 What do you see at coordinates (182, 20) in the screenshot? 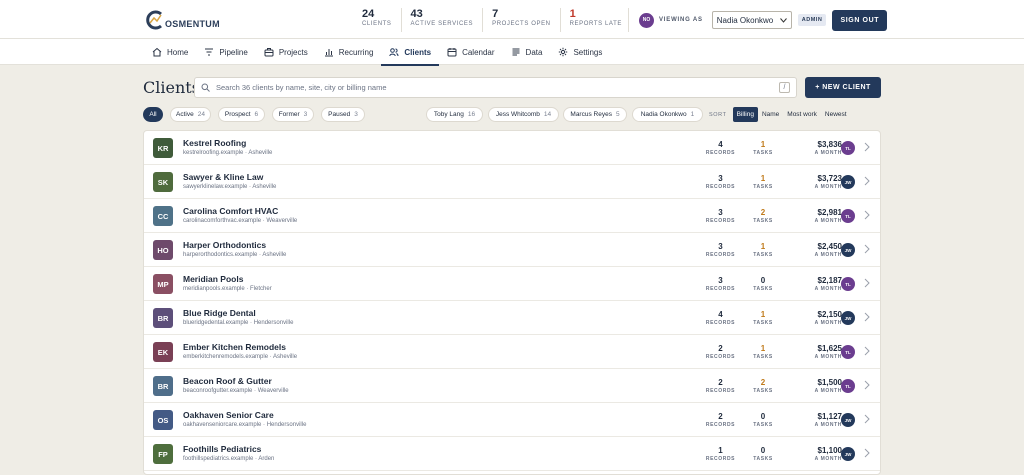
I see `app-logo: OSMENTUM` at bounding box center [182, 20].